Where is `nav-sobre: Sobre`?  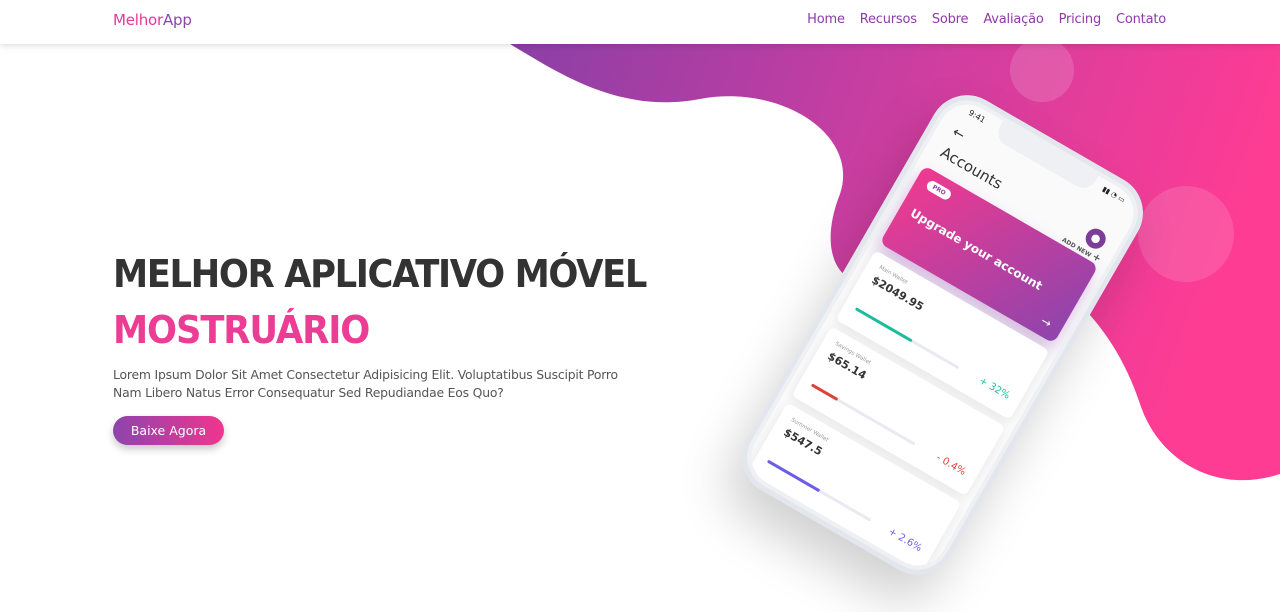
nav-sobre: Sobre is located at coordinates (950, 19).